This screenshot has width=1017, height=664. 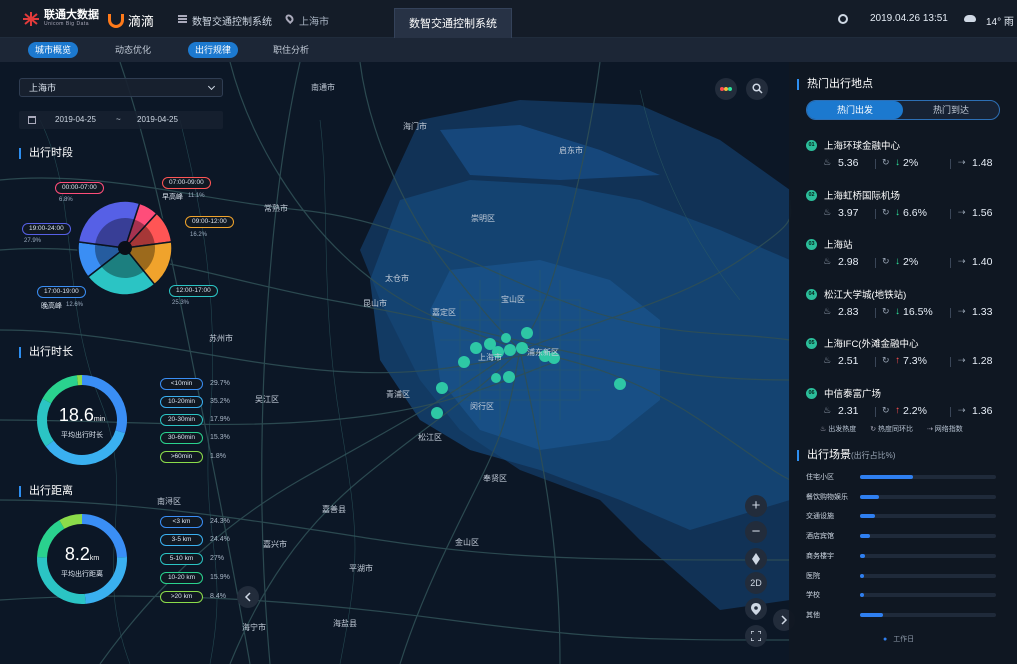 I want to click on map-search-button, so click(x=757, y=89).